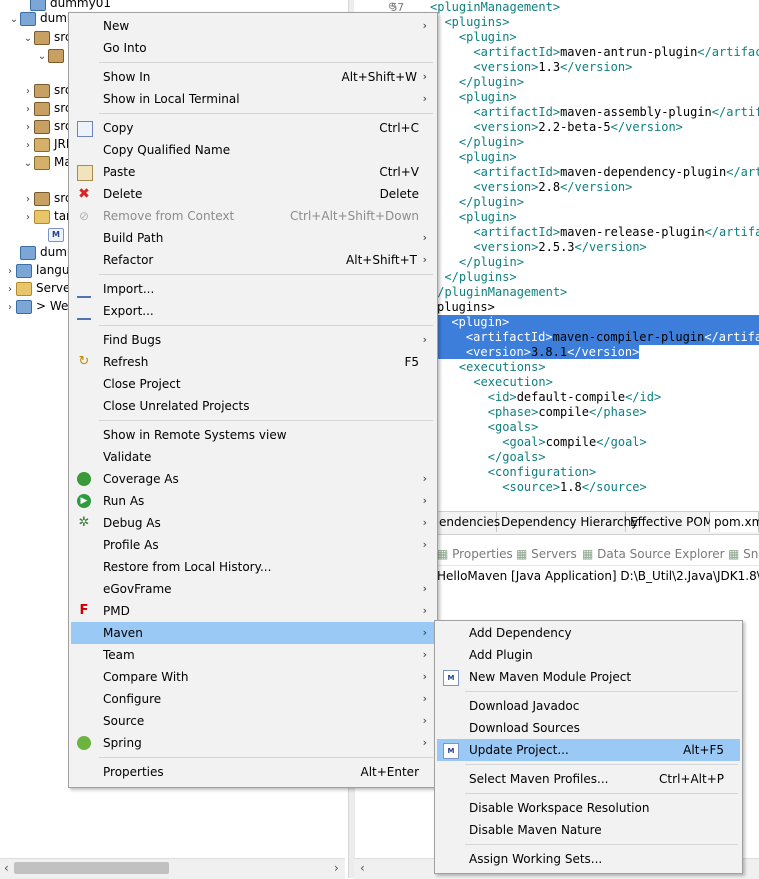 Image resolution: width=759 pixels, height=879 pixels. What do you see at coordinates (538, 487) in the screenshot?
I see `code-line: <source>1.8</source>` at bounding box center [538, 487].